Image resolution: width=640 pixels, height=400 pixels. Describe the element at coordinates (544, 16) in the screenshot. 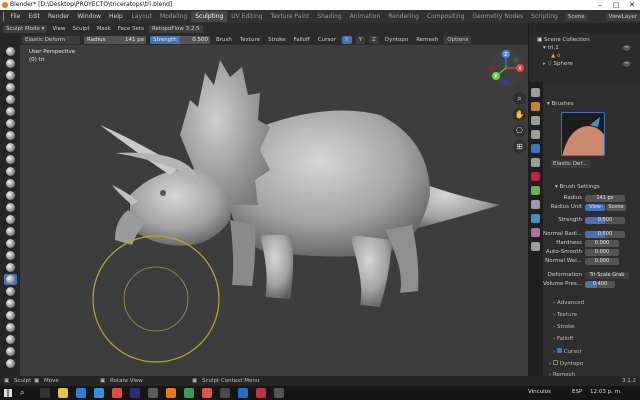

I see `tab-scripting: Scripting` at that location.